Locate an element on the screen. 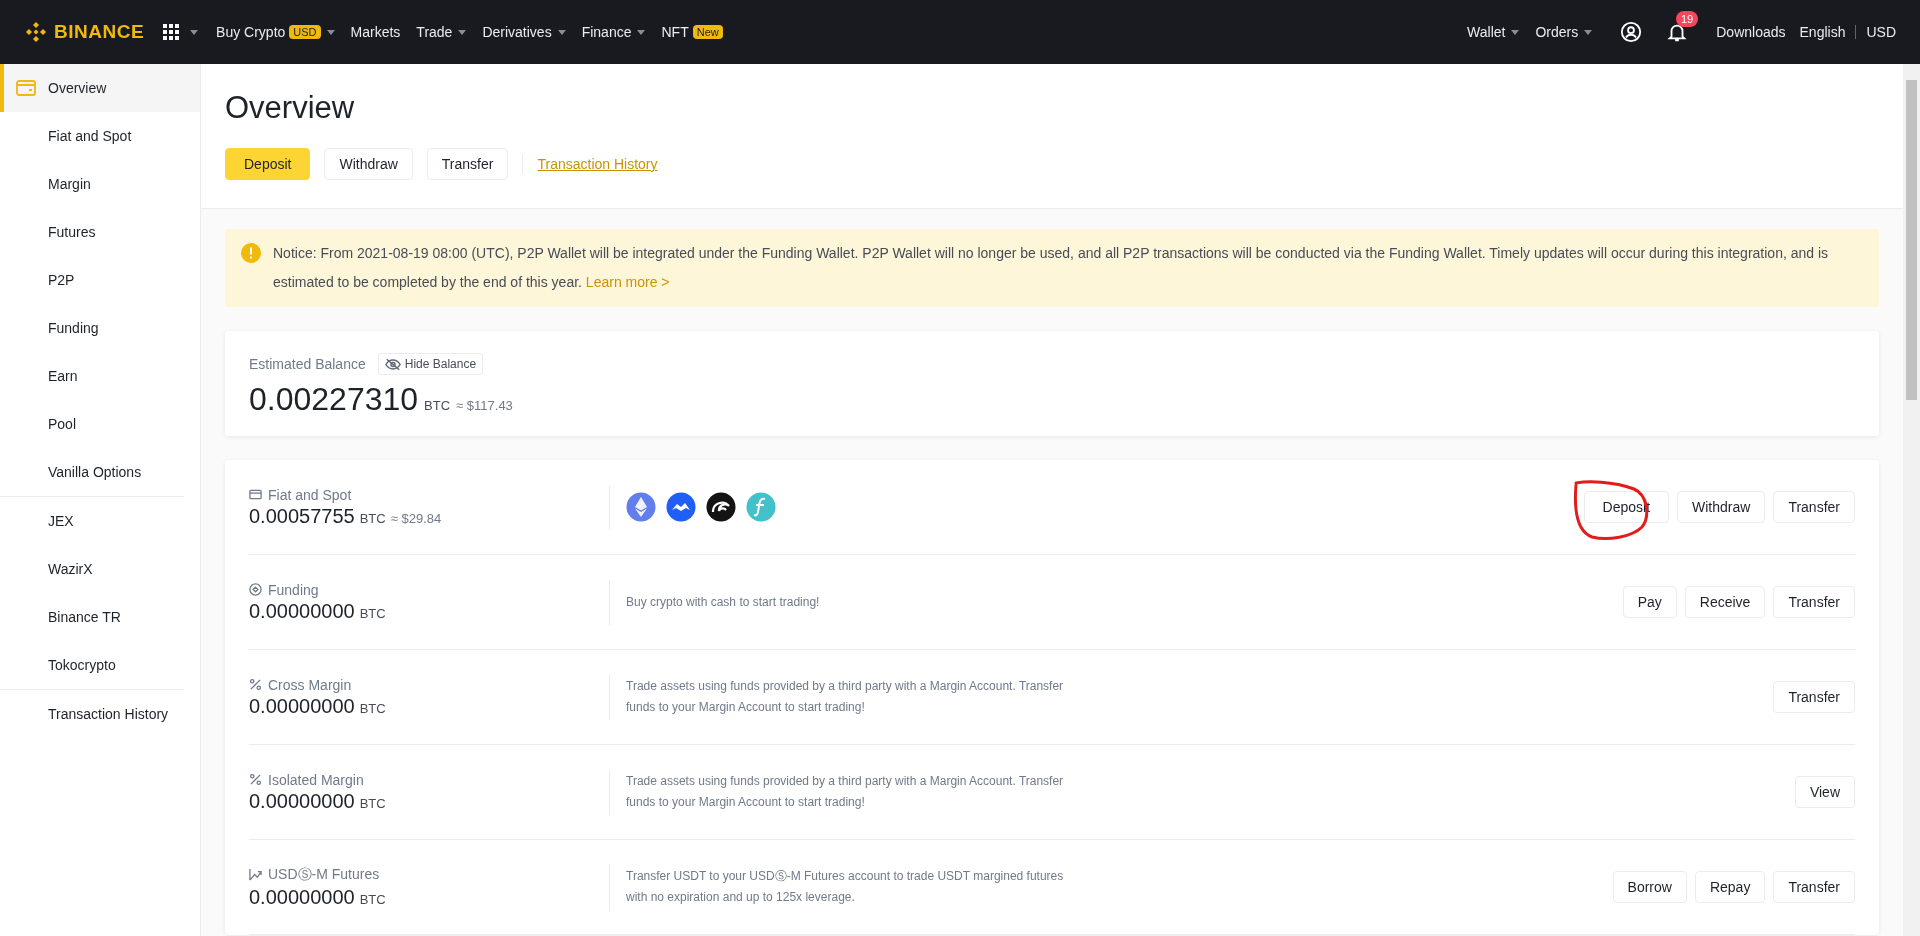 This screenshot has width=1920, height=936. language-selector: English is located at coordinates (1822, 32).